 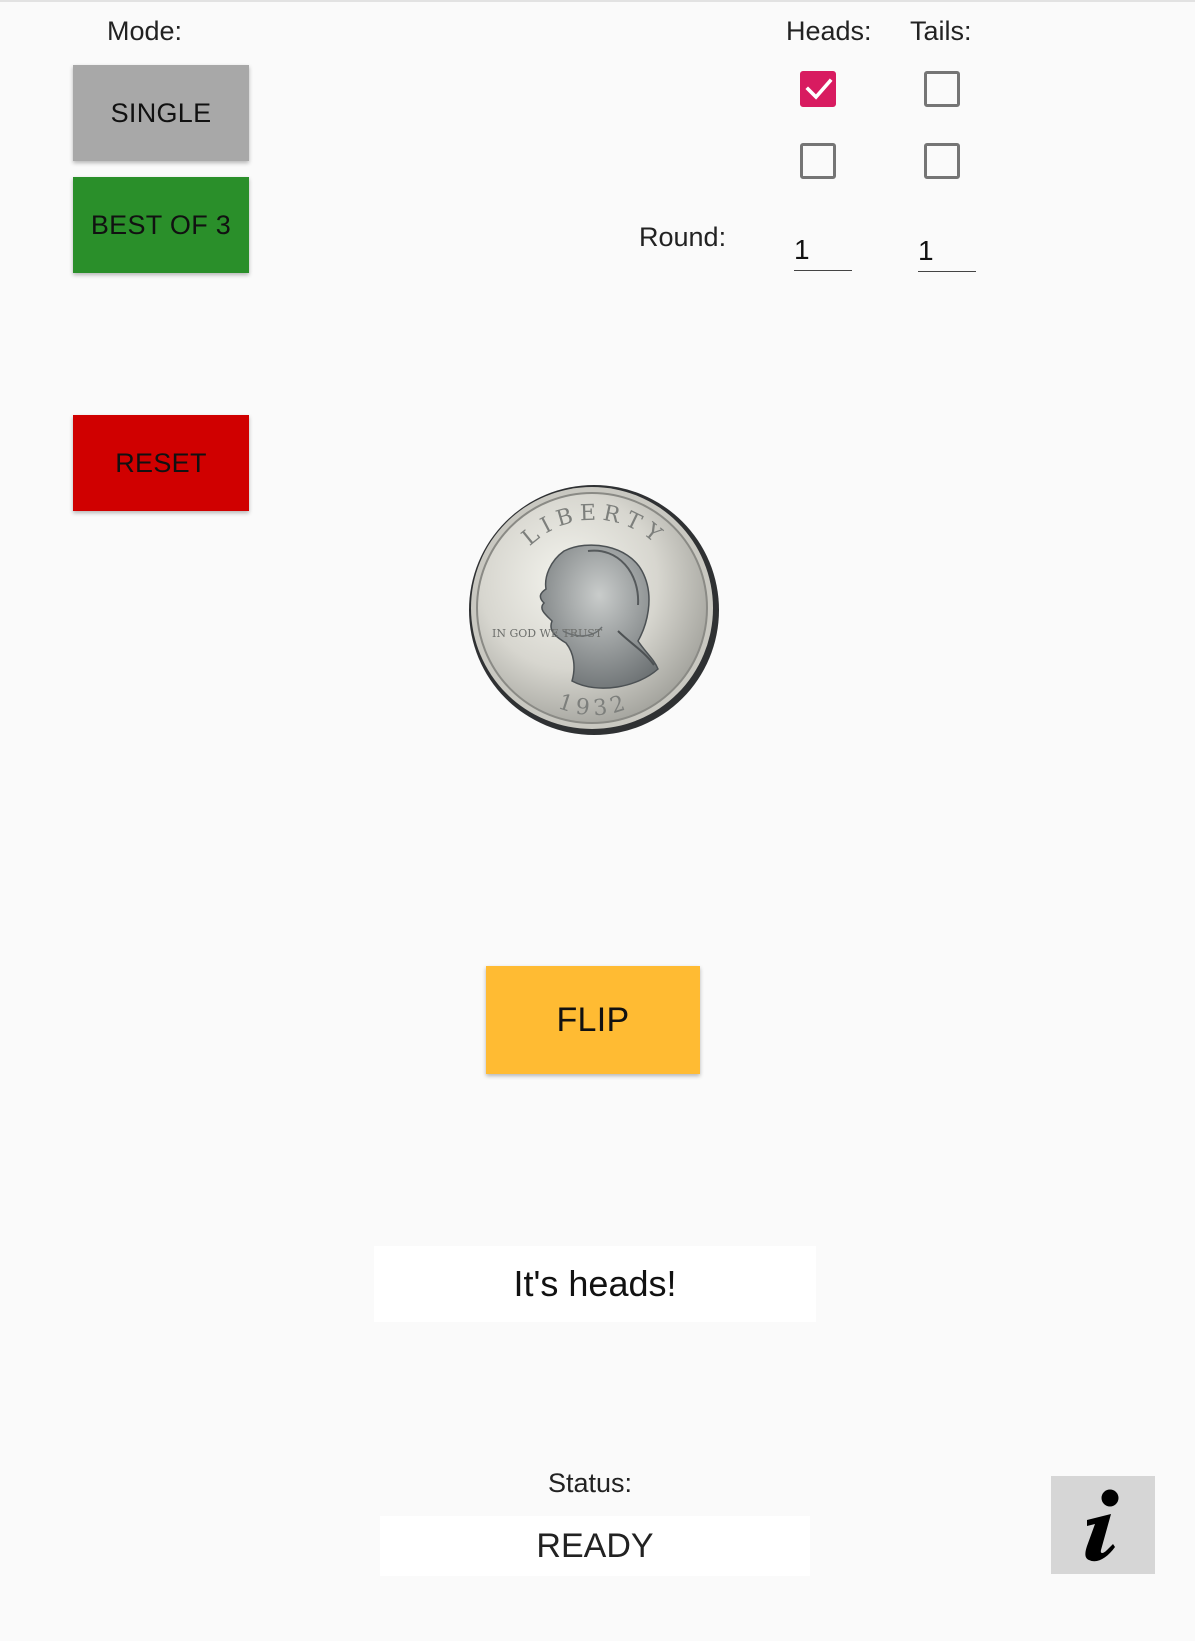 I want to click on status-value: READY, so click(x=595, y=1545).